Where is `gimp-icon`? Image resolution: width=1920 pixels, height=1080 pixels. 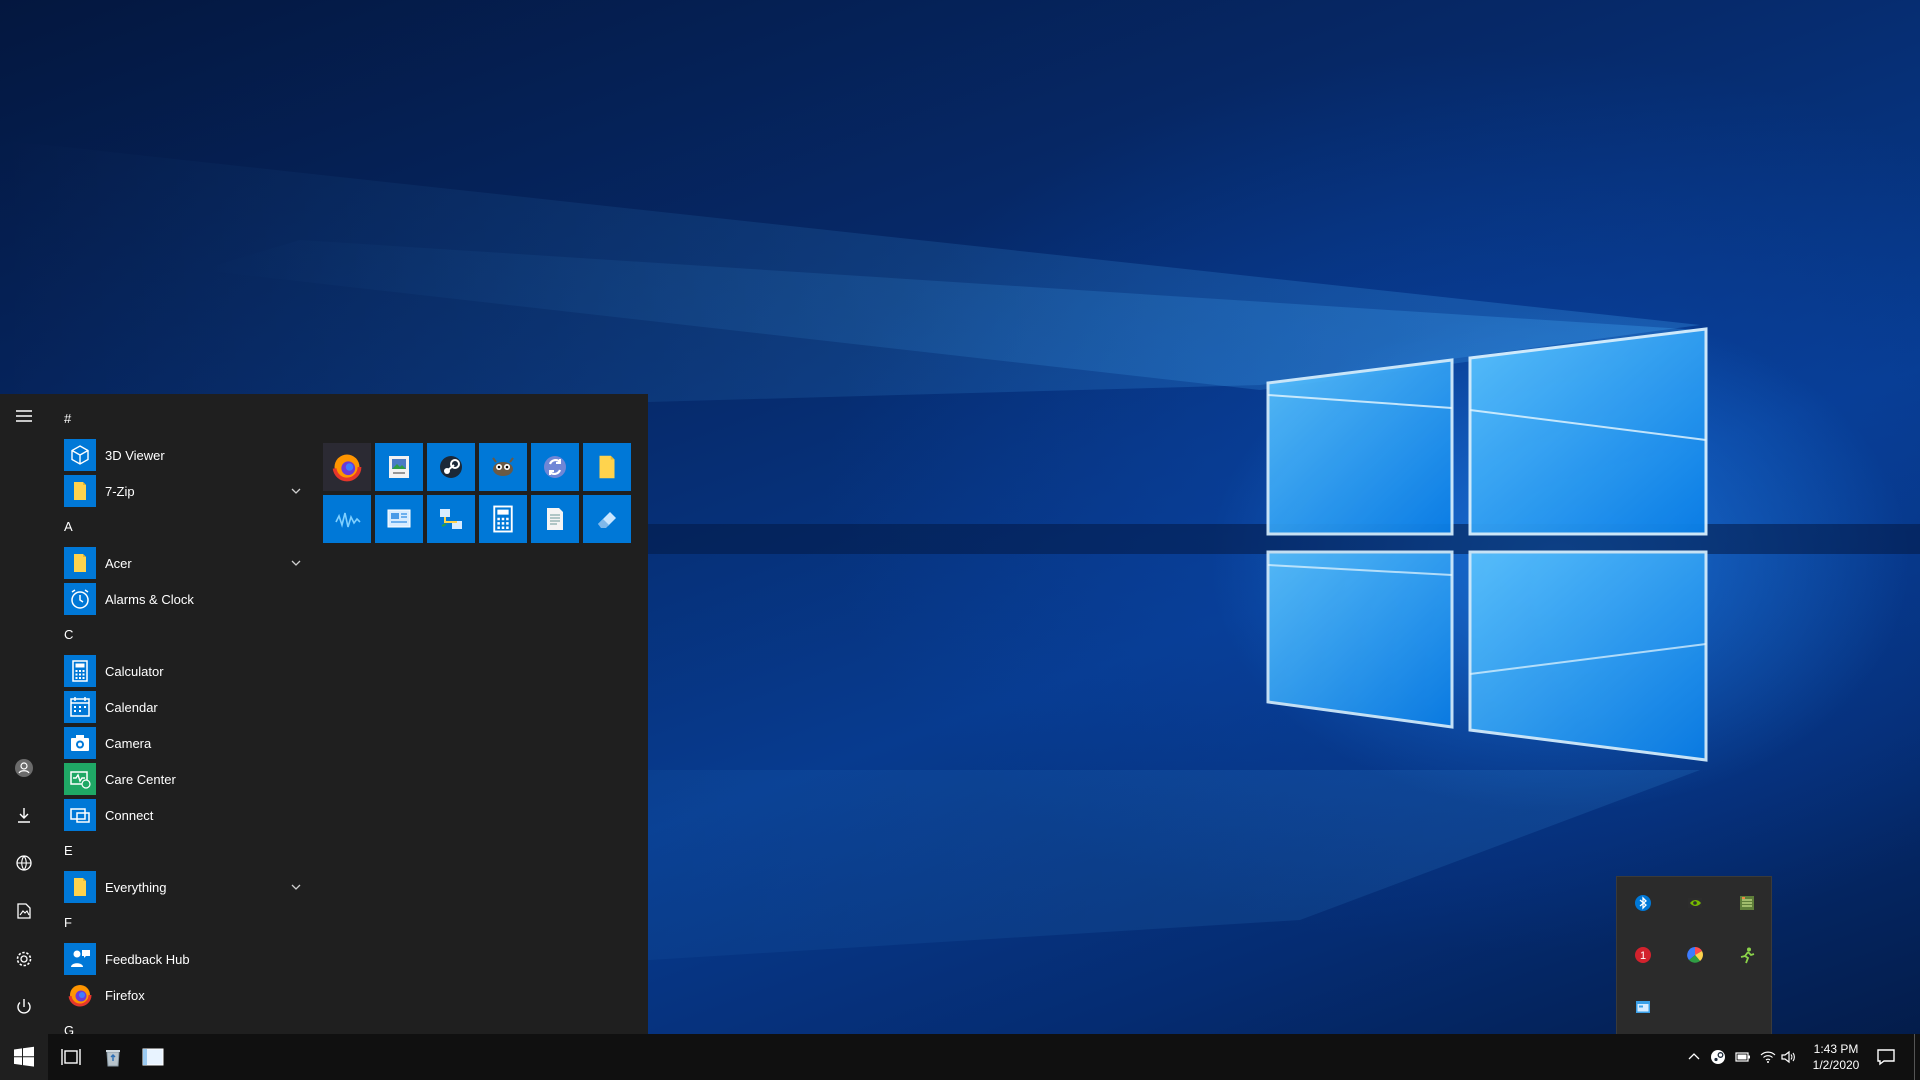
gimp-icon is located at coordinates (503, 467).